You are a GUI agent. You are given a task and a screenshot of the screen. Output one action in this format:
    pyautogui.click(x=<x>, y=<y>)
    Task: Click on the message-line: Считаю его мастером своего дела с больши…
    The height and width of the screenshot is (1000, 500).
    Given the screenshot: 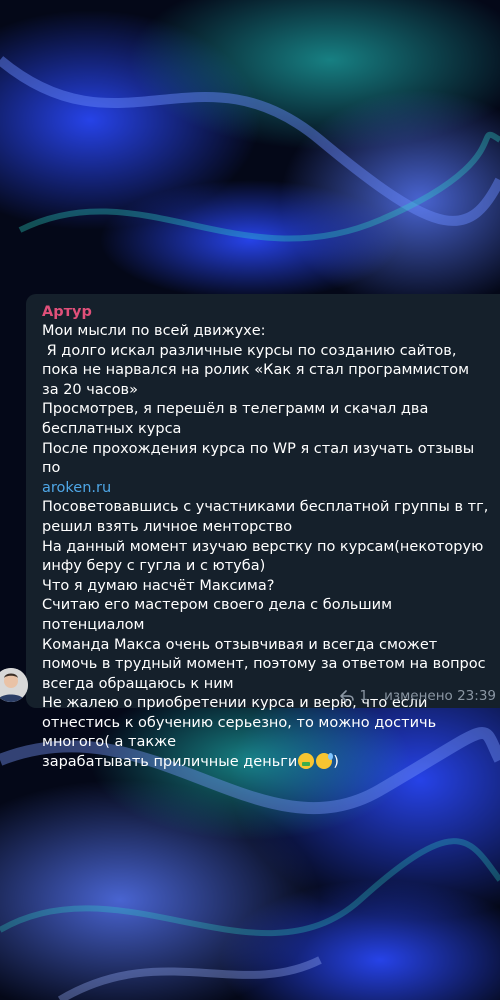 What is the action you would take?
    pyautogui.click(x=219, y=615)
    